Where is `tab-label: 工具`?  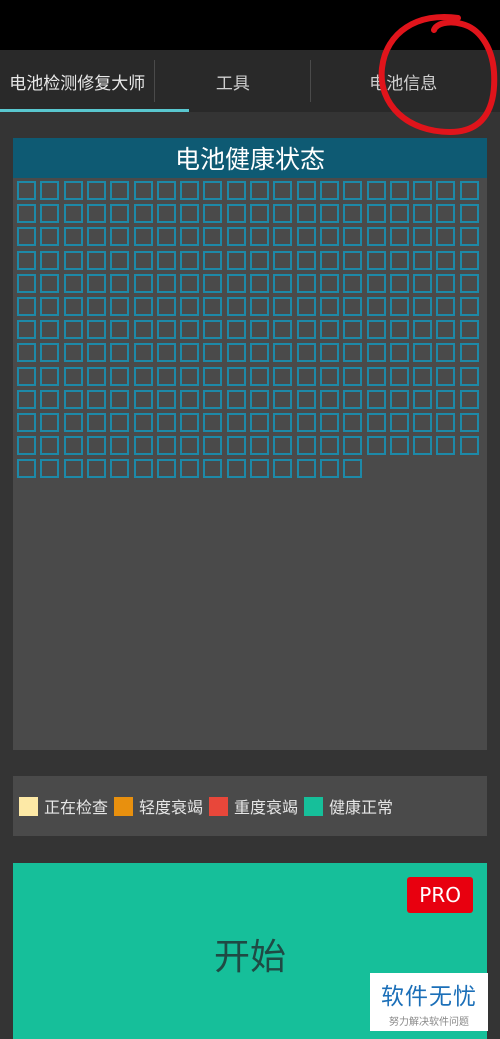 tab-label: 工具 is located at coordinates (232, 83).